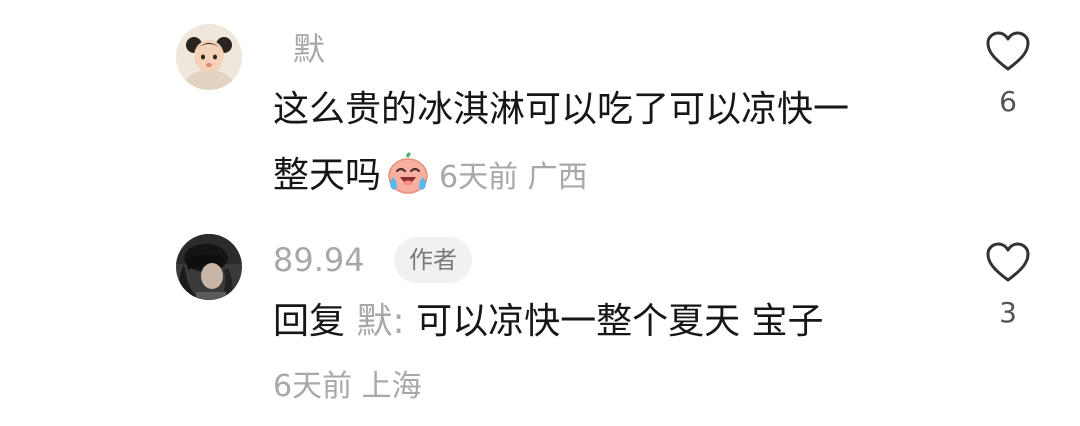  I want to click on avatar-girl-image, so click(209, 57).